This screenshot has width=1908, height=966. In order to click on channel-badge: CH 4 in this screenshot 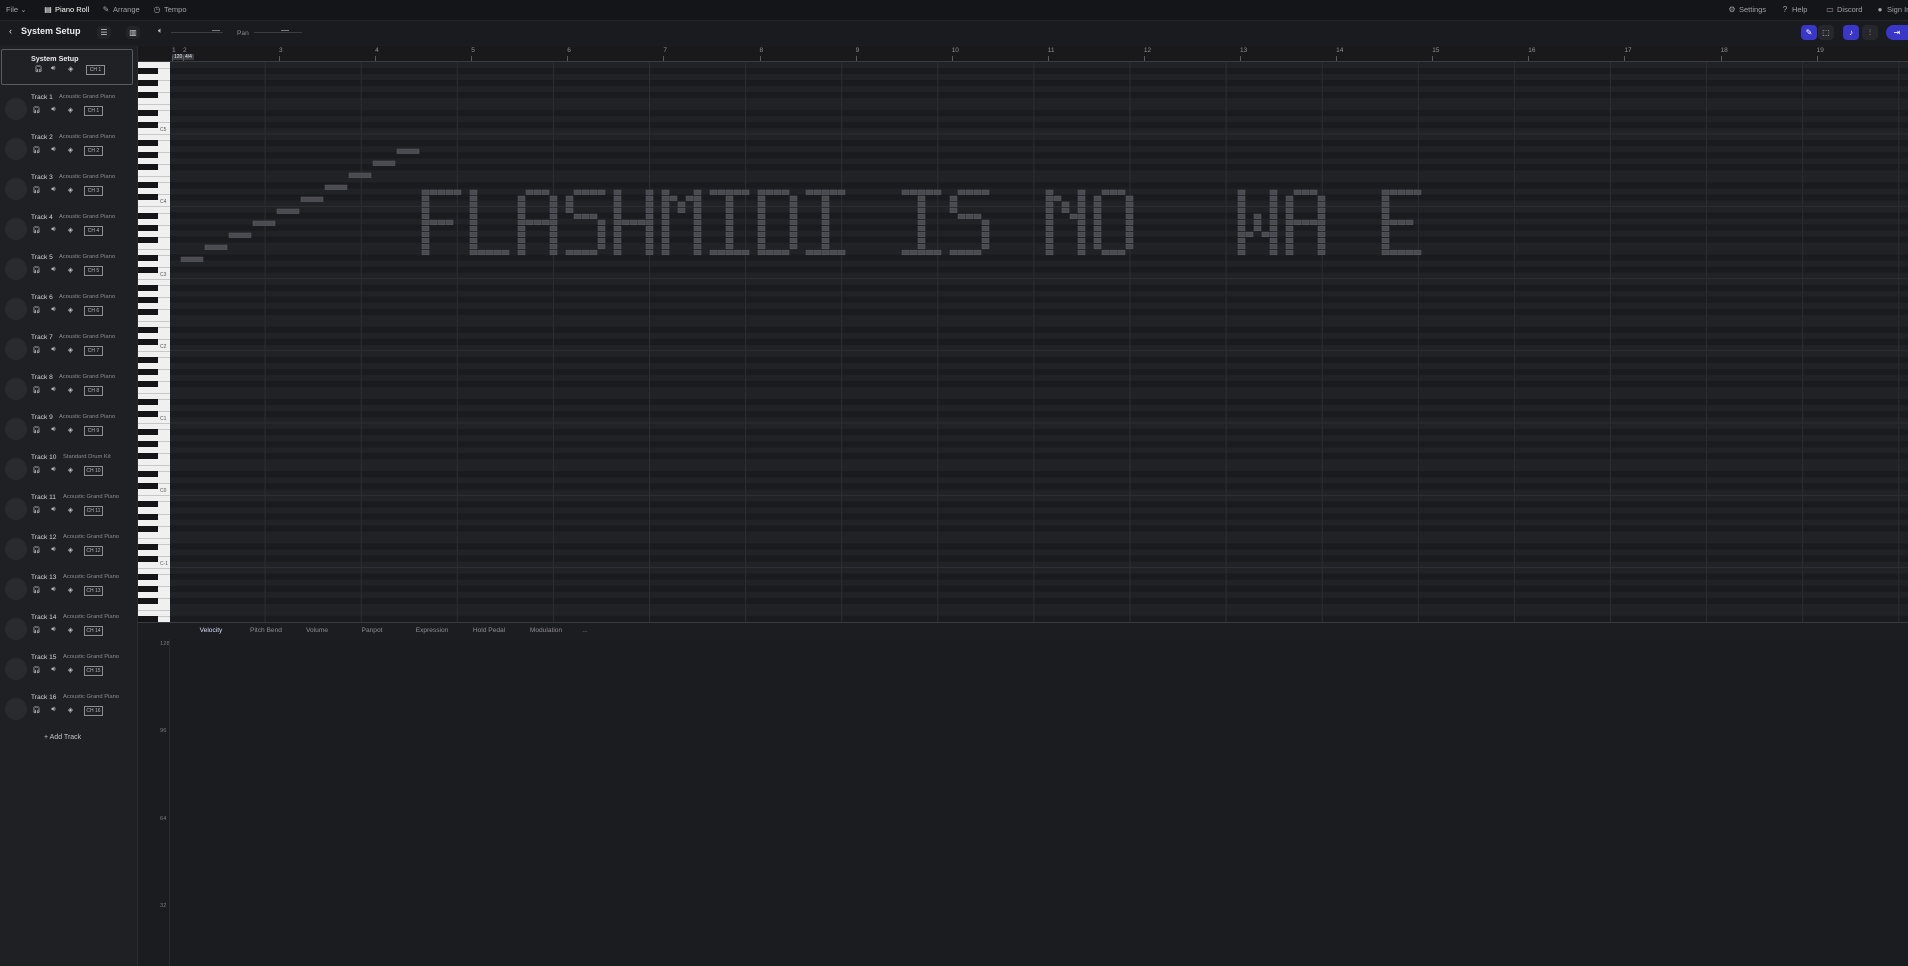, I will do `click(93, 231)`.